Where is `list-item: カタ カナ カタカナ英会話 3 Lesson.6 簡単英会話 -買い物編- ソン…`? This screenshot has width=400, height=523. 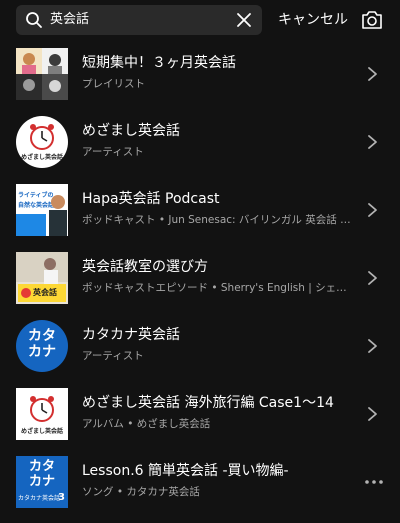
list-item: カタ カナ カタカナ英会話 3 Lesson.6 簡単英会話 -買い物編- ソン… is located at coordinates (200, 482).